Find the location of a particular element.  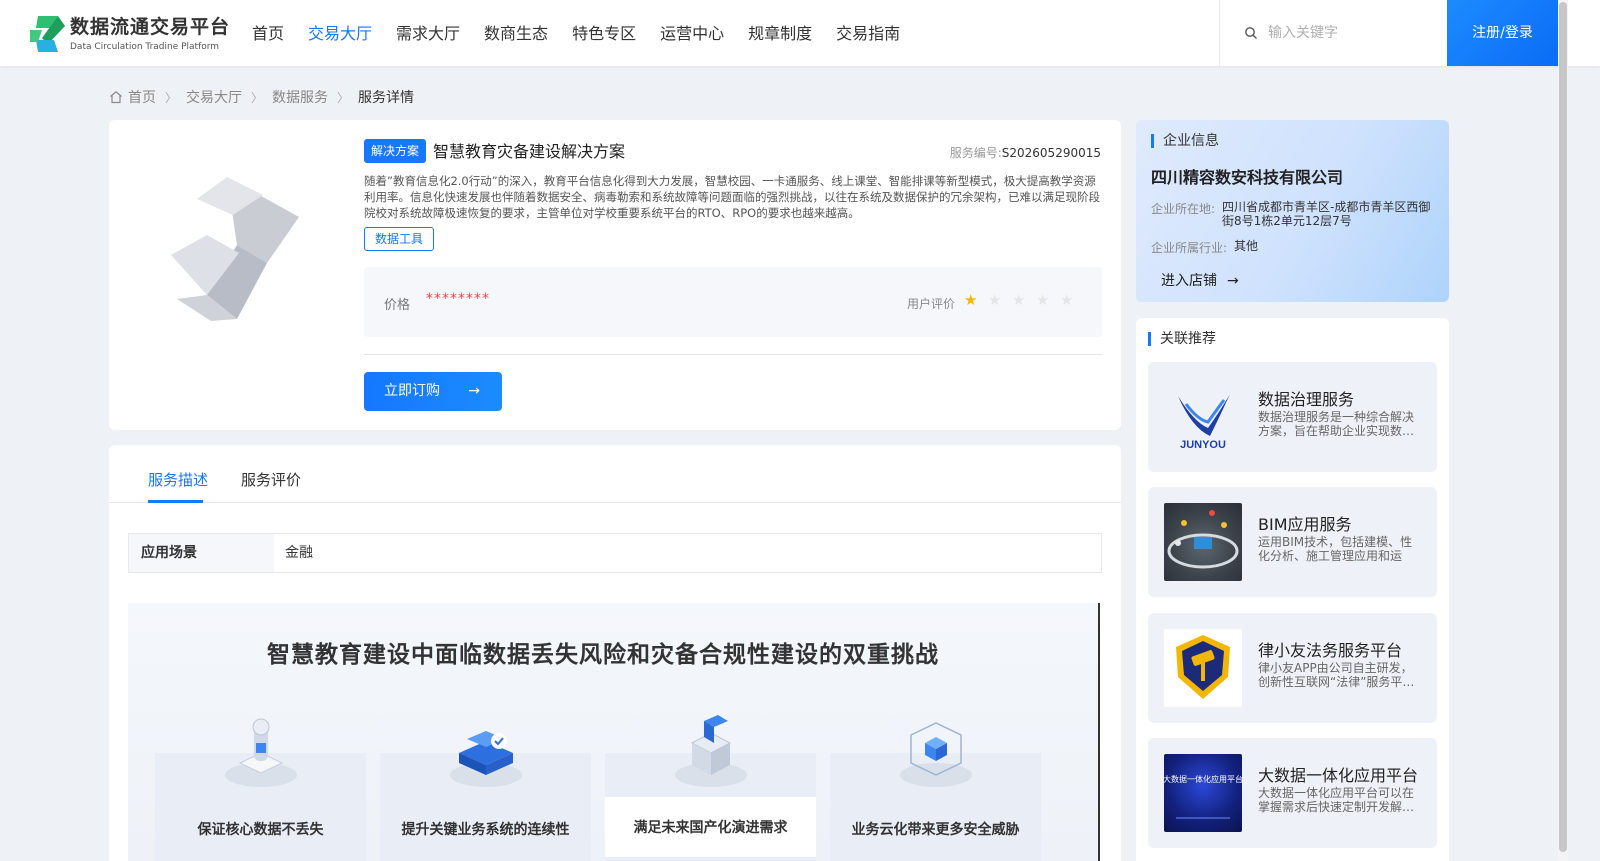

gavel-shield-icon is located at coordinates (1203, 667).